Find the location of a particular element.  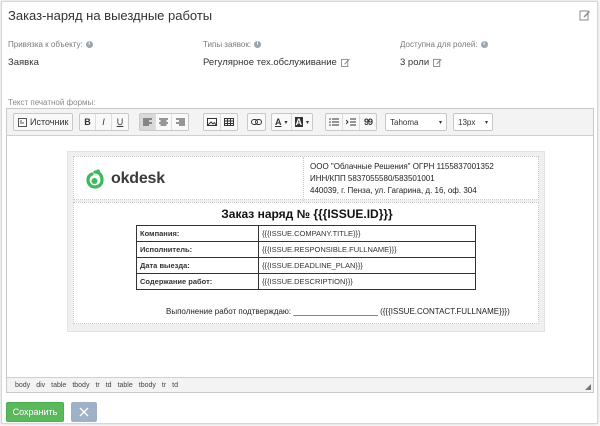

row-key: Содержание работ: is located at coordinates (197, 281).